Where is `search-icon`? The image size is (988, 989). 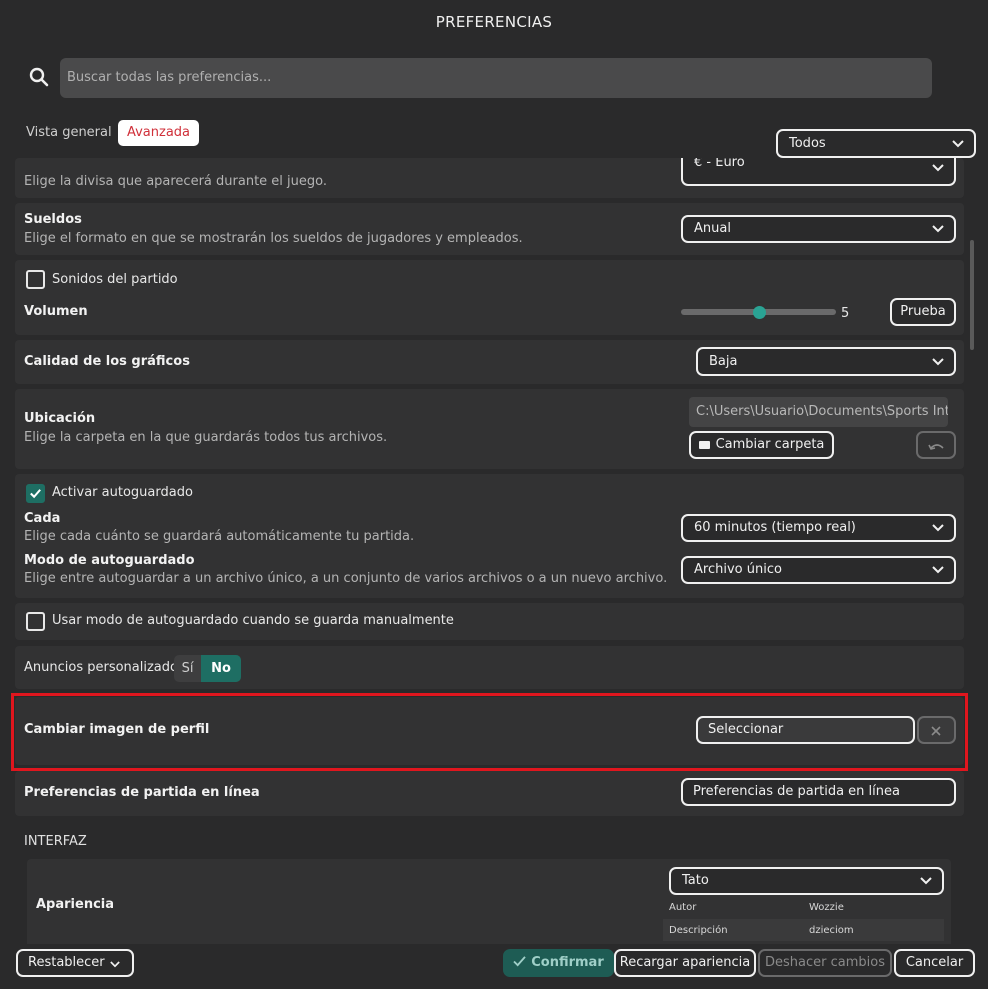 search-icon is located at coordinates (39, 77).